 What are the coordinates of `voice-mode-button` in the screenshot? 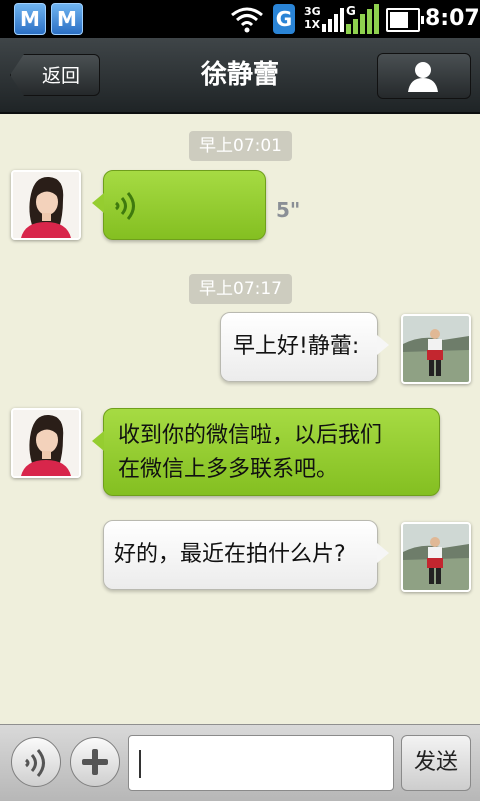 It's located at (36, 762).